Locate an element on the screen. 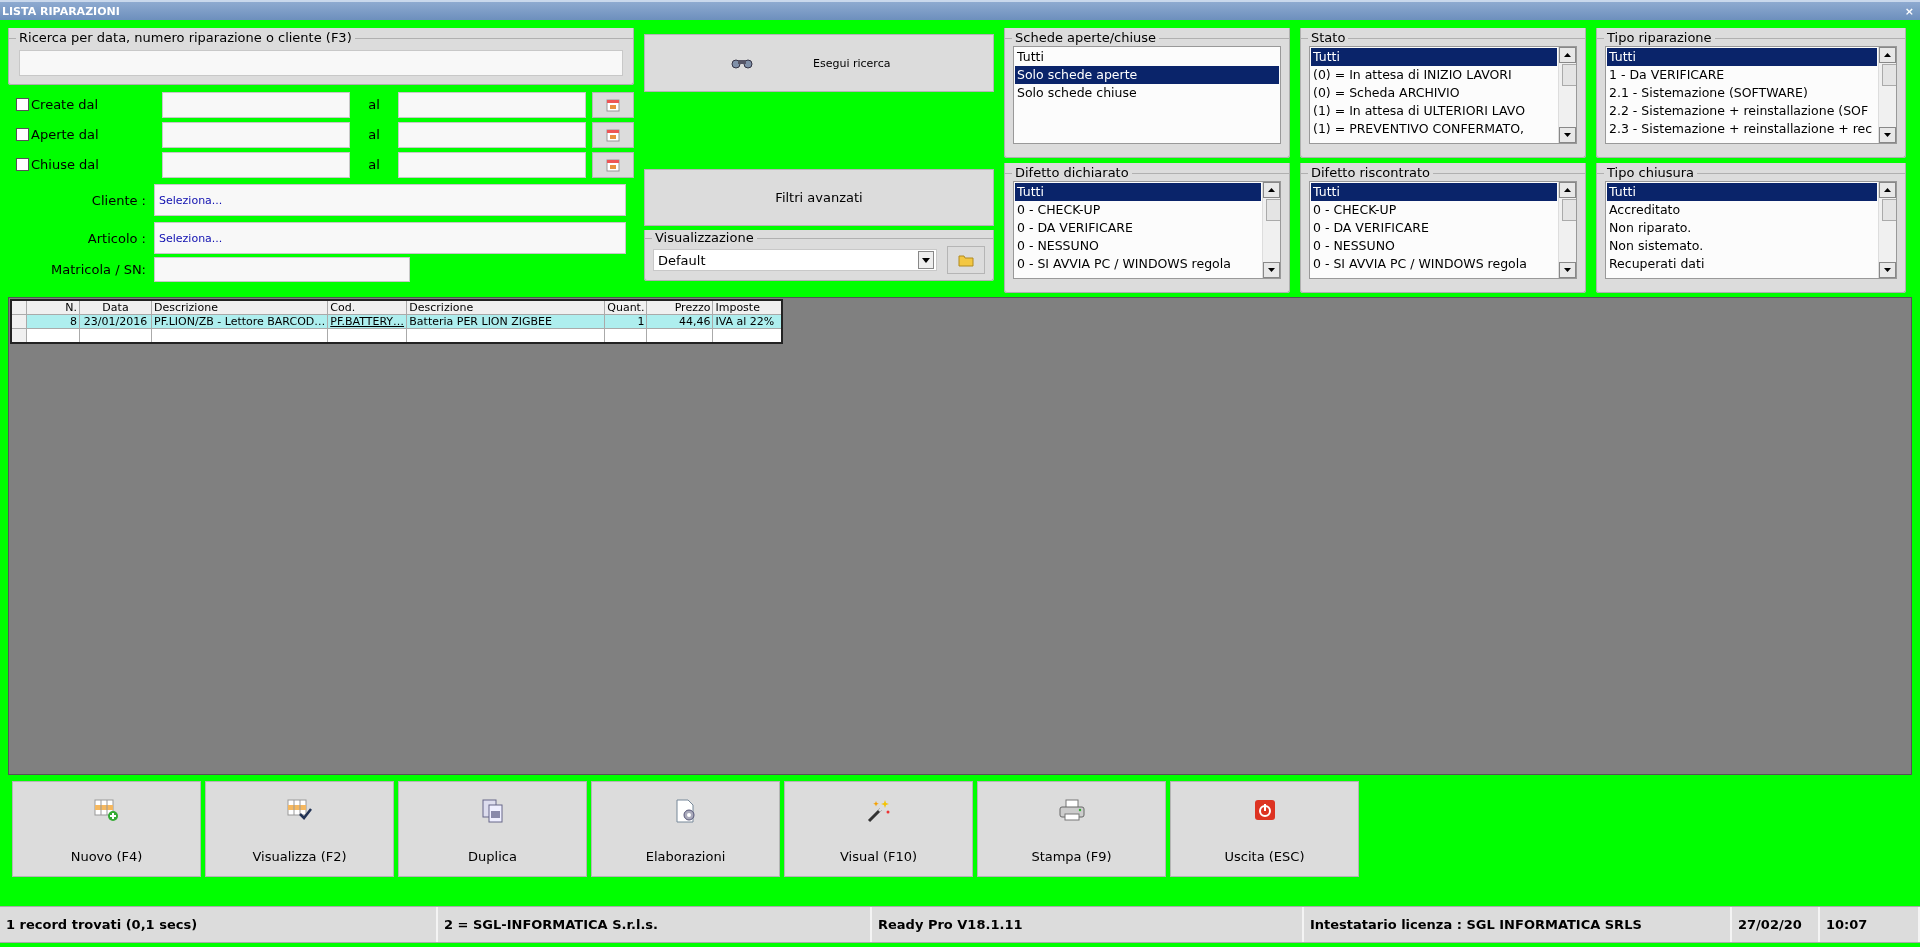 The height and width of the screenshot is (947, 1920). status-text: Intestatario licenza : SGL INFORMATICA SRLS is located at coordinates (1518, 924).